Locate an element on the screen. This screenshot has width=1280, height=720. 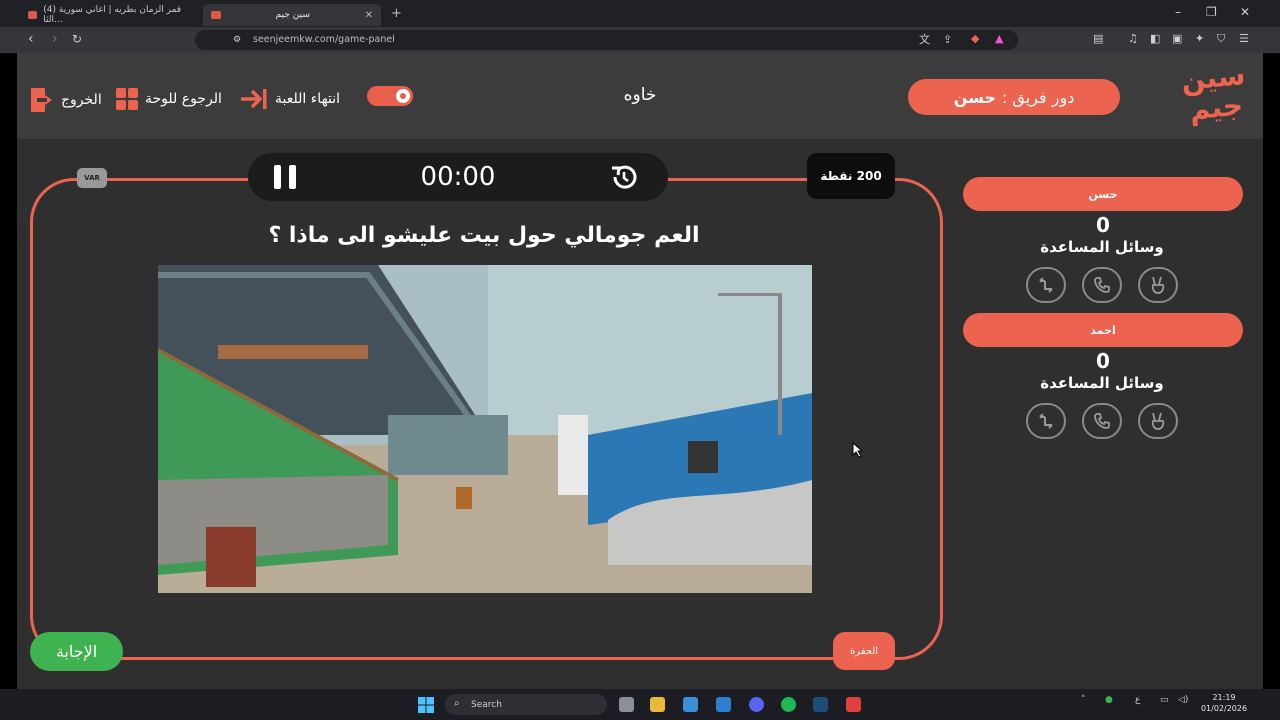
wallet-icon: ▣ is located at coordinates (1177, 39).